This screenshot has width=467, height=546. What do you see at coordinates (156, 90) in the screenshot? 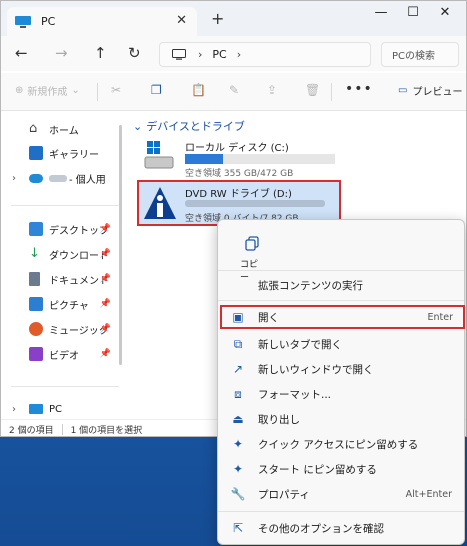
I see `copy-icon: ❐` at bounding box center [156, 90].